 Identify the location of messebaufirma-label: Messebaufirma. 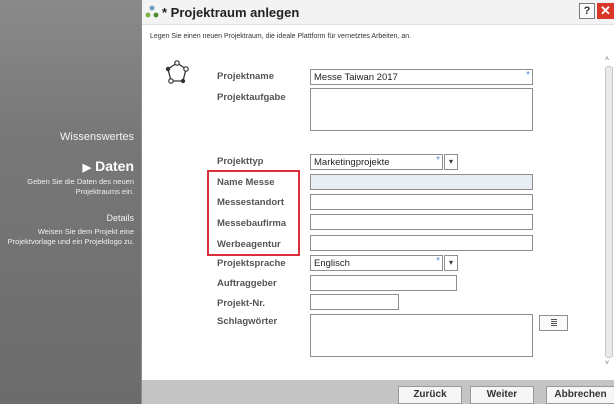
(252, 223).